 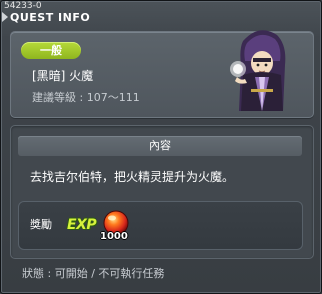 I want to click on content-section-header: 內容, so click(x=160, y=146).